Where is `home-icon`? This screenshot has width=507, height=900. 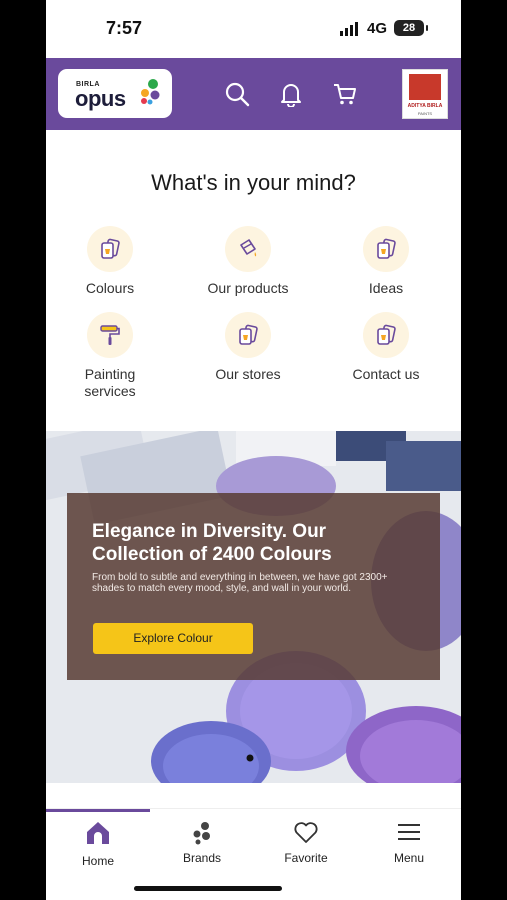
home-icon is located at coordinates (98, 833).